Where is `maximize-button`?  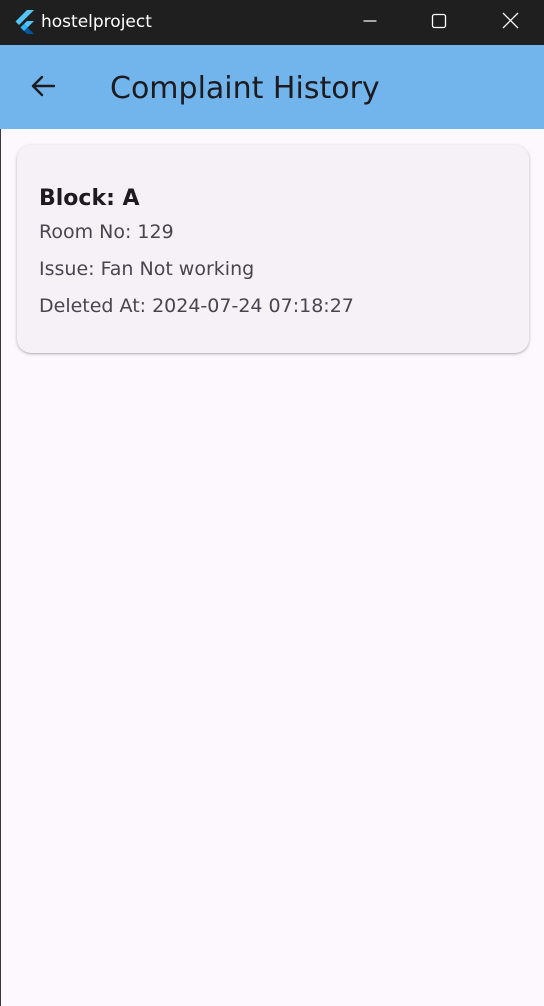 maximize-button is located at coordinates (439, 22).